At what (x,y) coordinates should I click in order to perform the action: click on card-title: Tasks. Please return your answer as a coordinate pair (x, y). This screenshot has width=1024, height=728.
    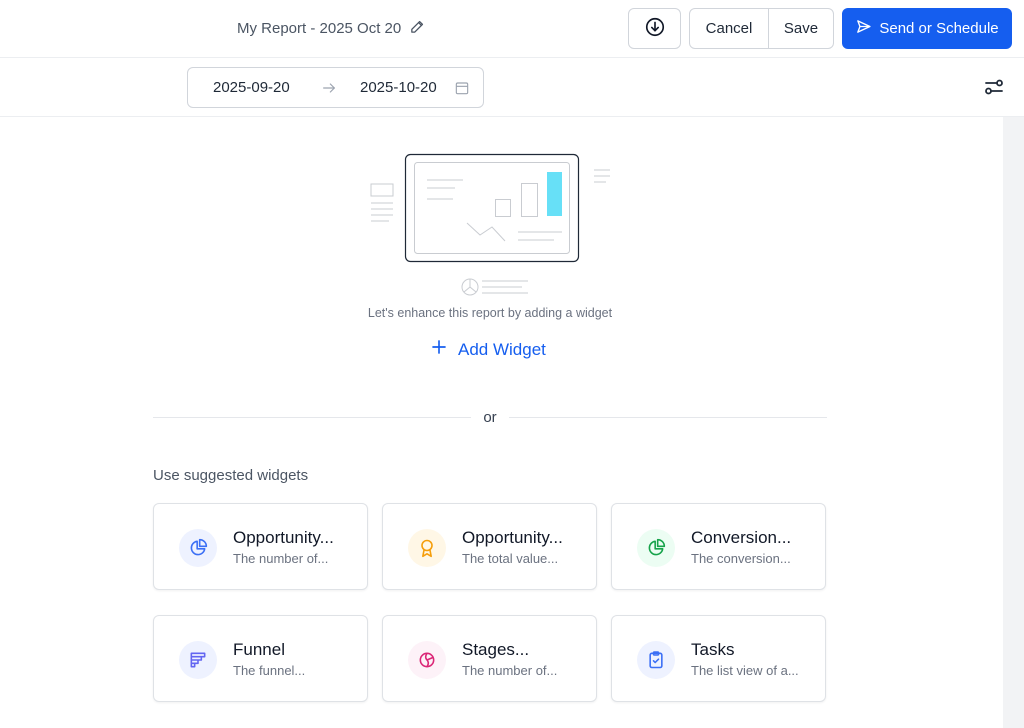
    Looking at the image, I should click on (713, 649).